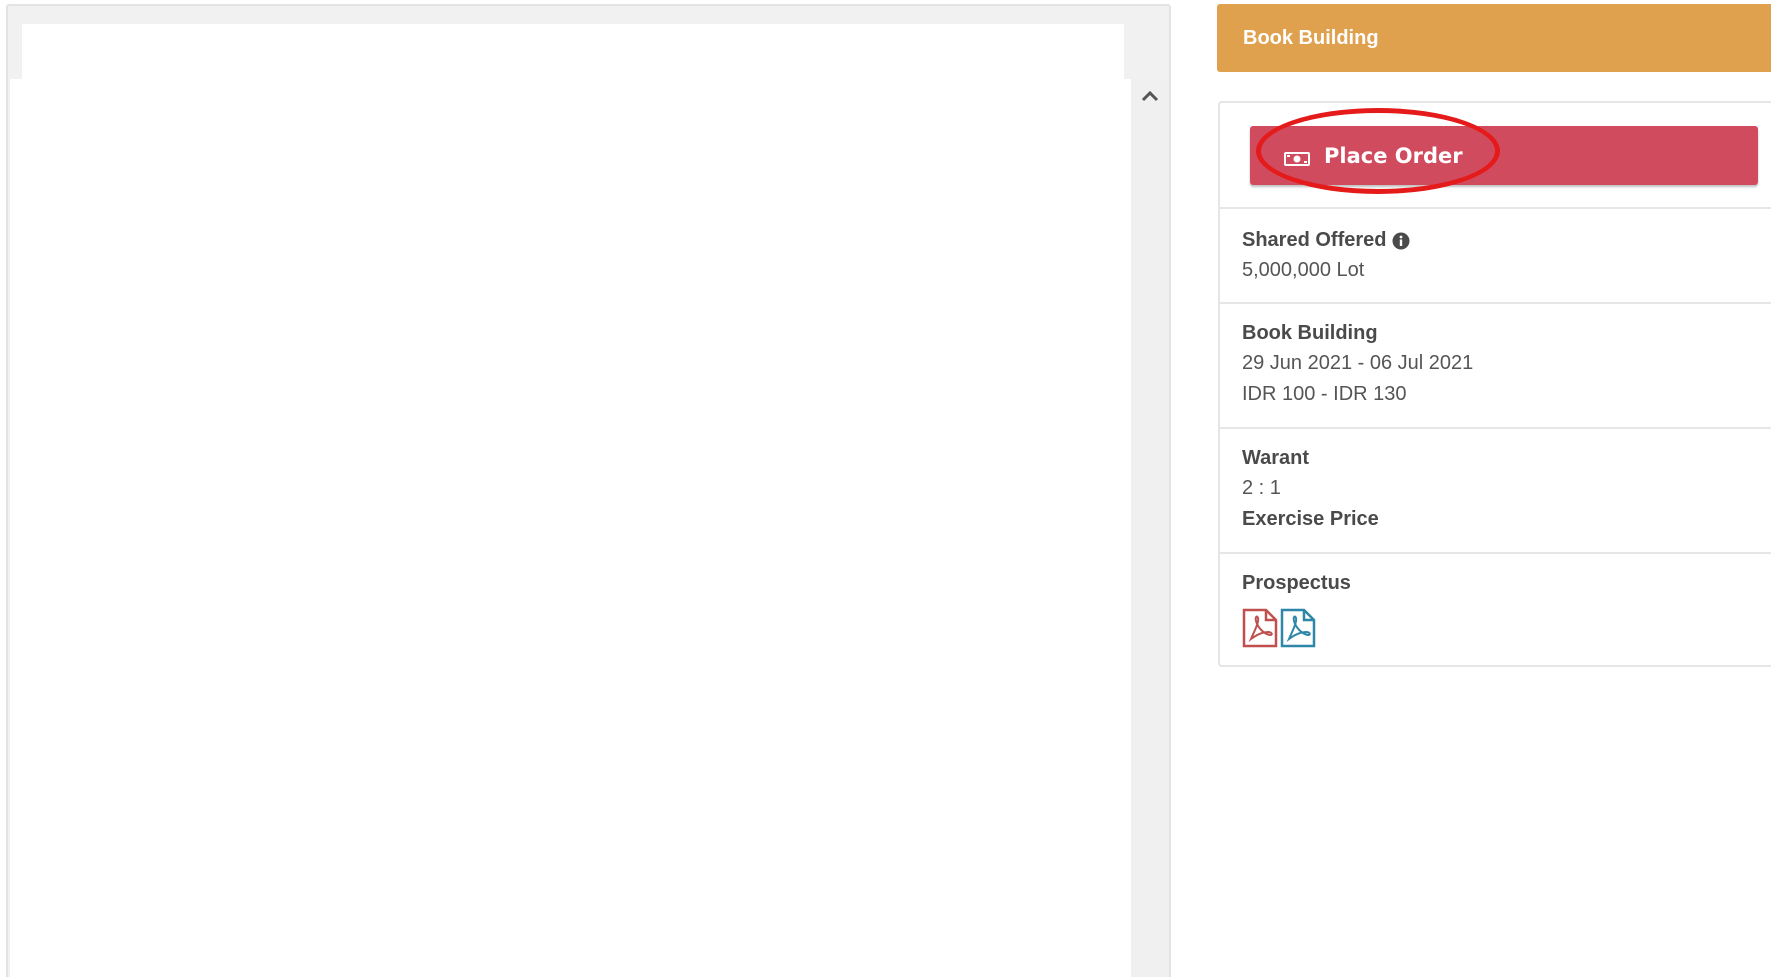  I want to click on book-building-period: 29 Jun 2021 - 06 Jul 2021, so click(1358, 363).